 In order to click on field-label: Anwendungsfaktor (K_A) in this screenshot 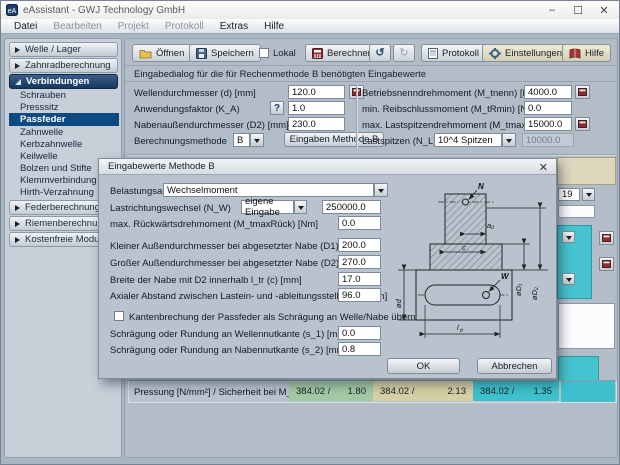, I will do `click(187, 109)`.